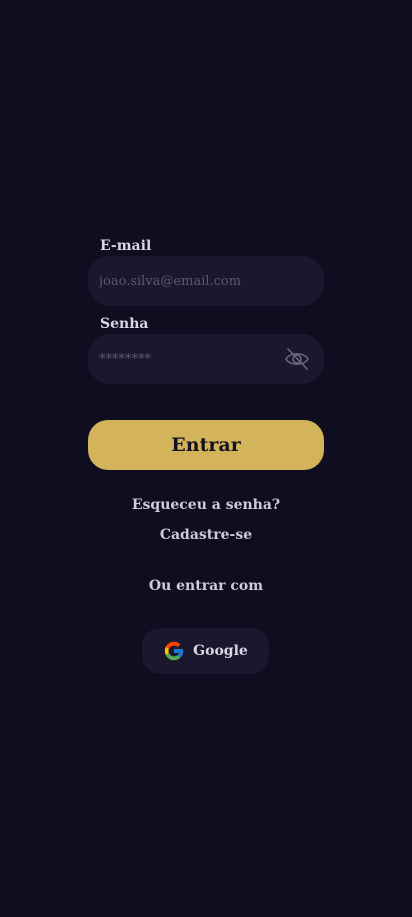 Image resolution: width=412 pixels, height=917 pixels. Describe the element at coordinates (126, 246) in the screenshot. I see `email-label: E-mail` at that location.